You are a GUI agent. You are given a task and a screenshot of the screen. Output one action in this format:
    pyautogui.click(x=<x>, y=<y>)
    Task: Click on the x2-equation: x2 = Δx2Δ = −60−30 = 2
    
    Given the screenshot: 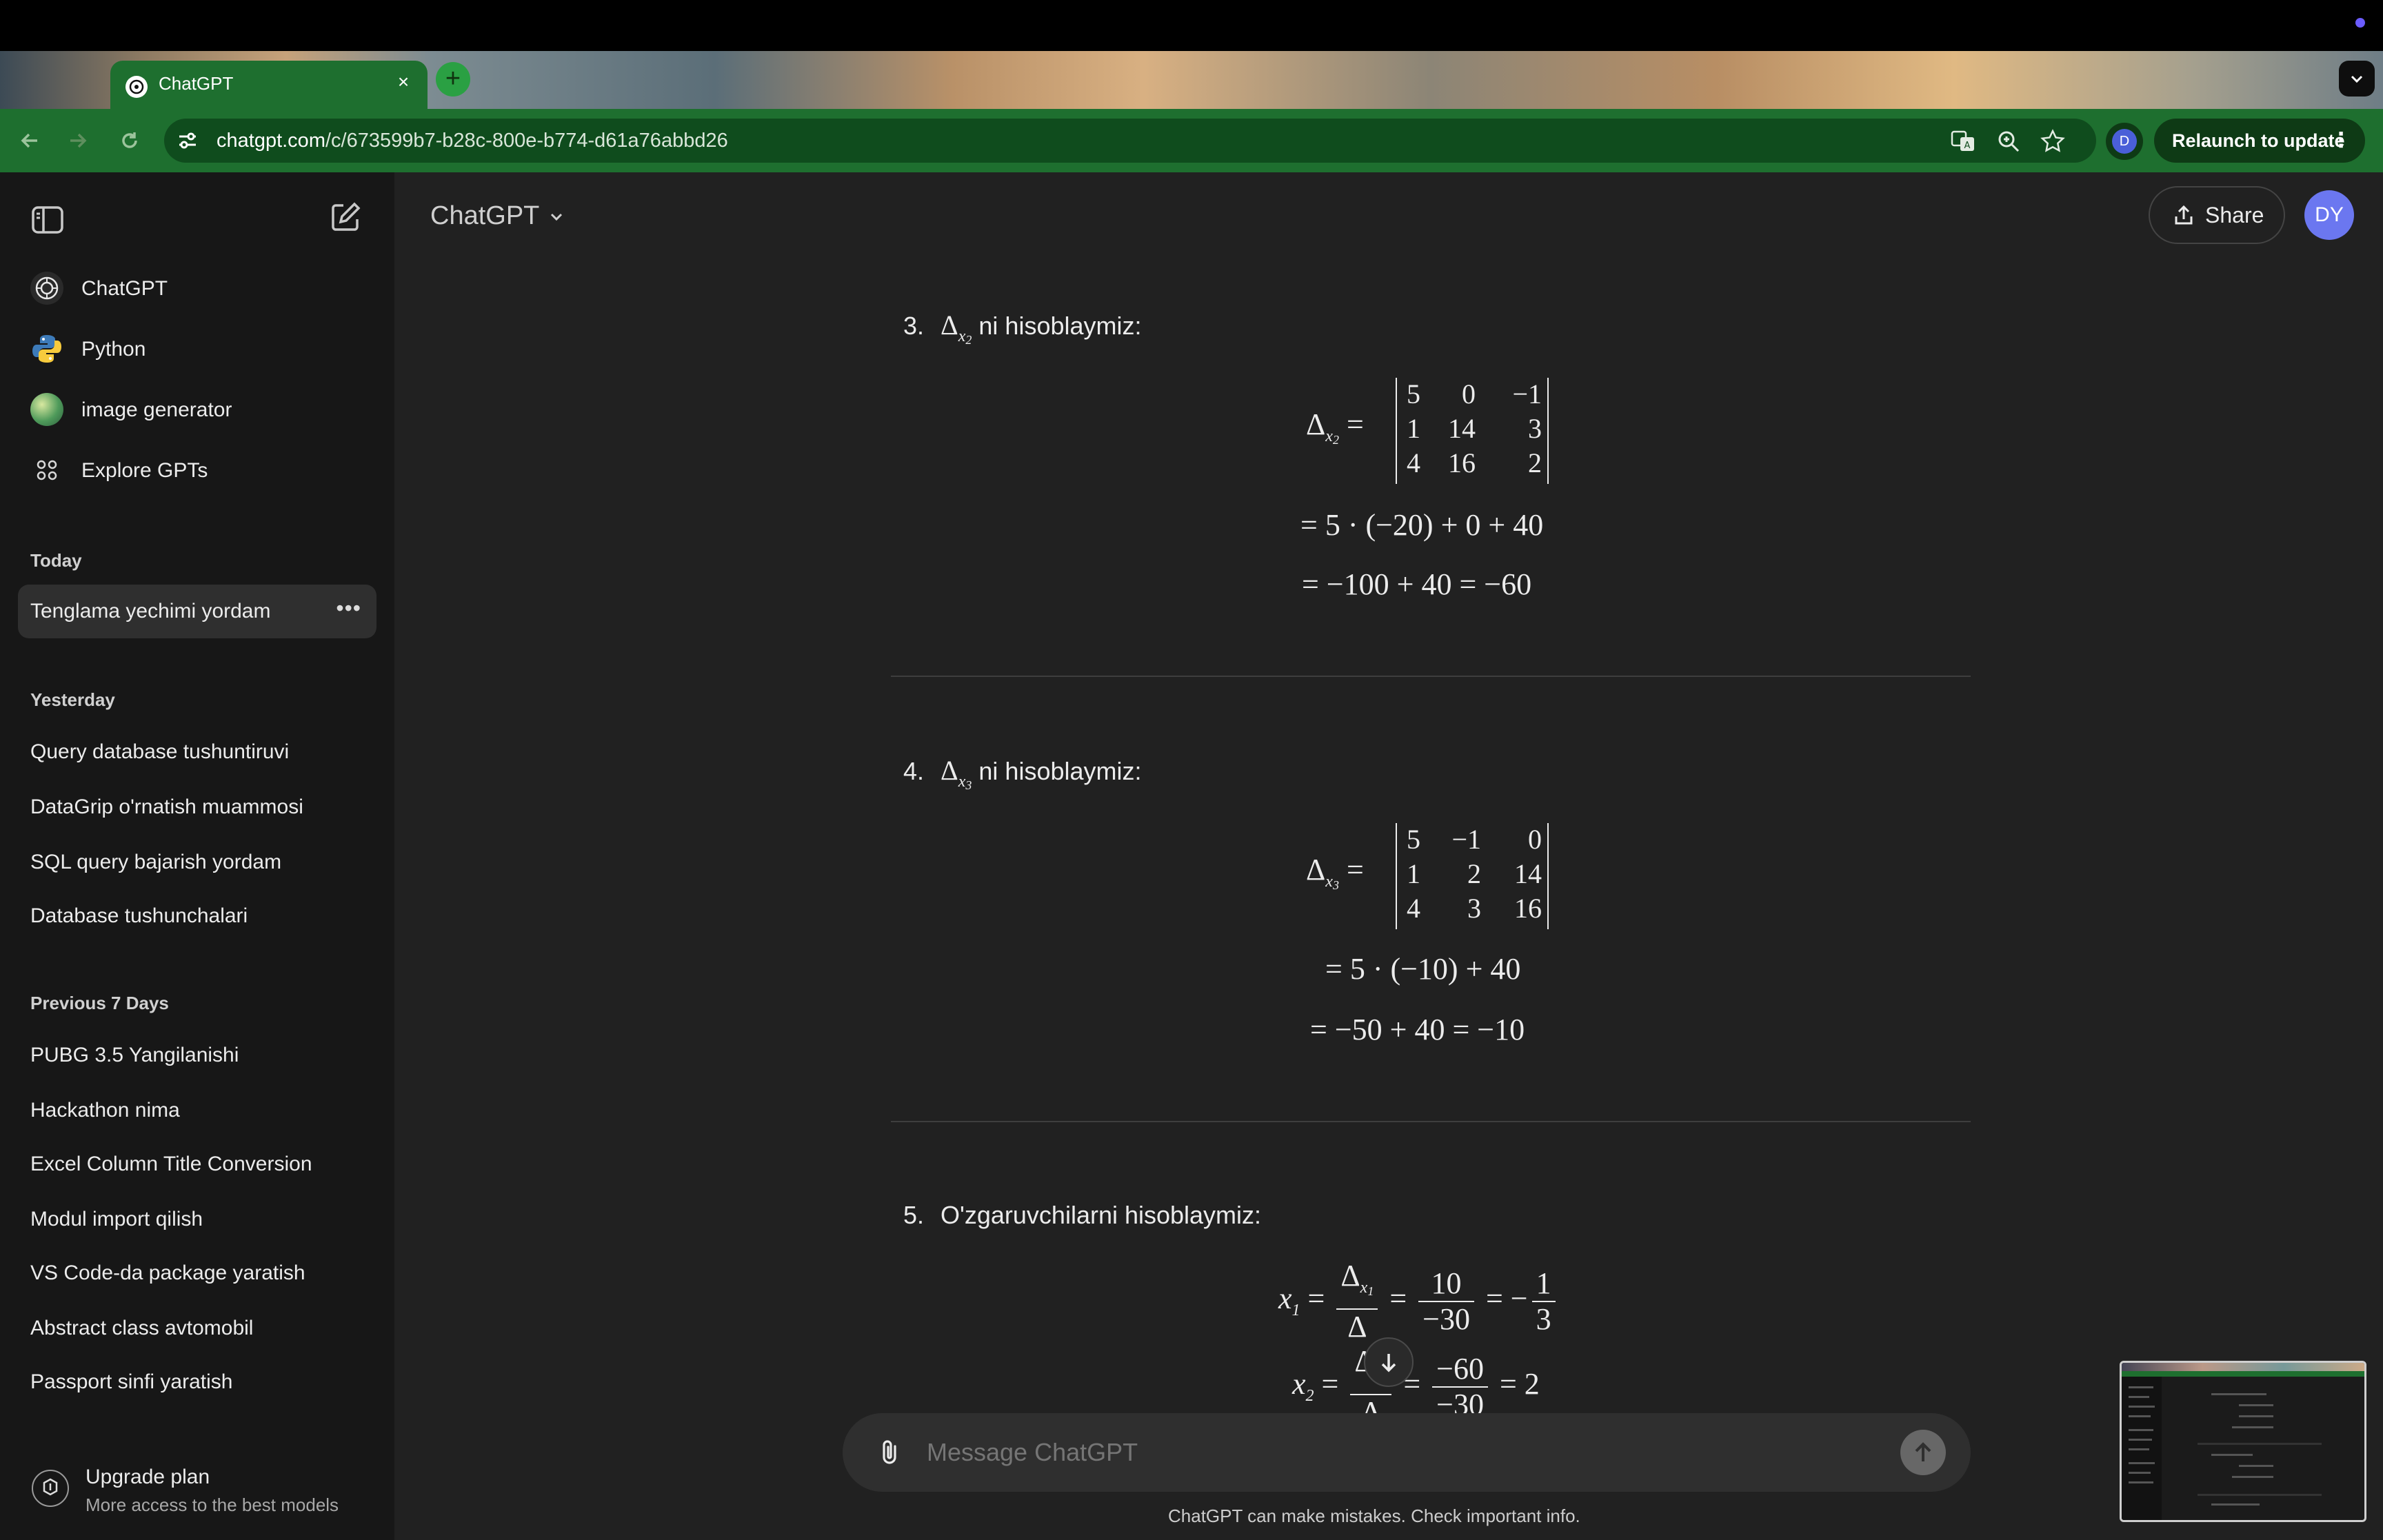 What is the action you would take?
    pyautogui.click(x=1416, y=1379)
    